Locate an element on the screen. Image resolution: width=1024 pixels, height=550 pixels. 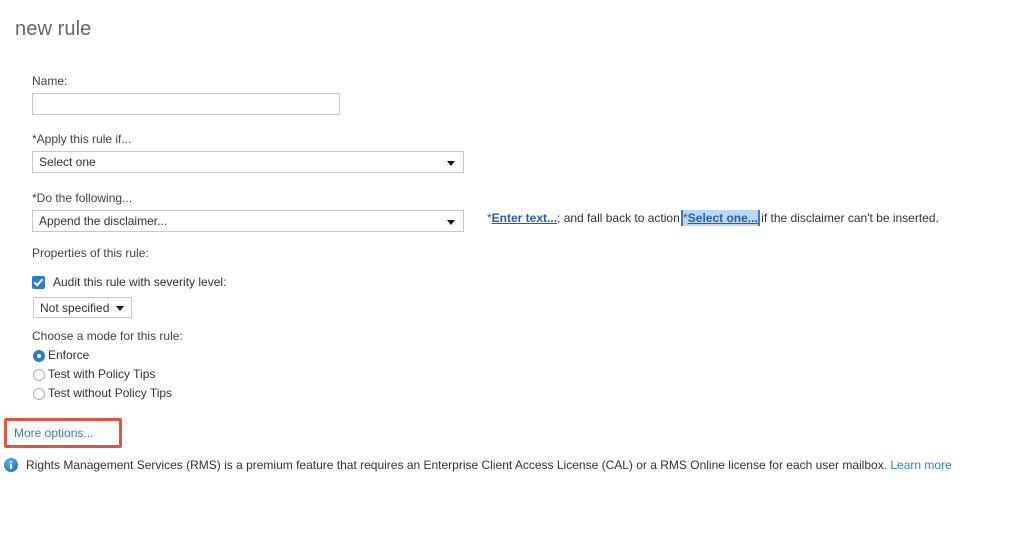
name-input is located at coordinates (186, 104).